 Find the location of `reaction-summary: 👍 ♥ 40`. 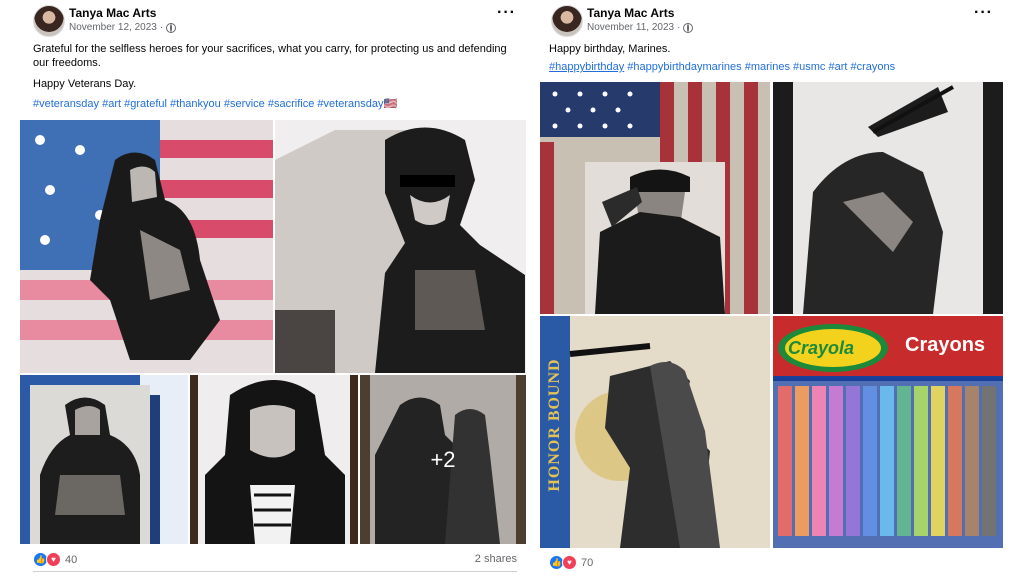

reaction-summary: 👍 ♥ 40 is located at coordinates (55, 559).